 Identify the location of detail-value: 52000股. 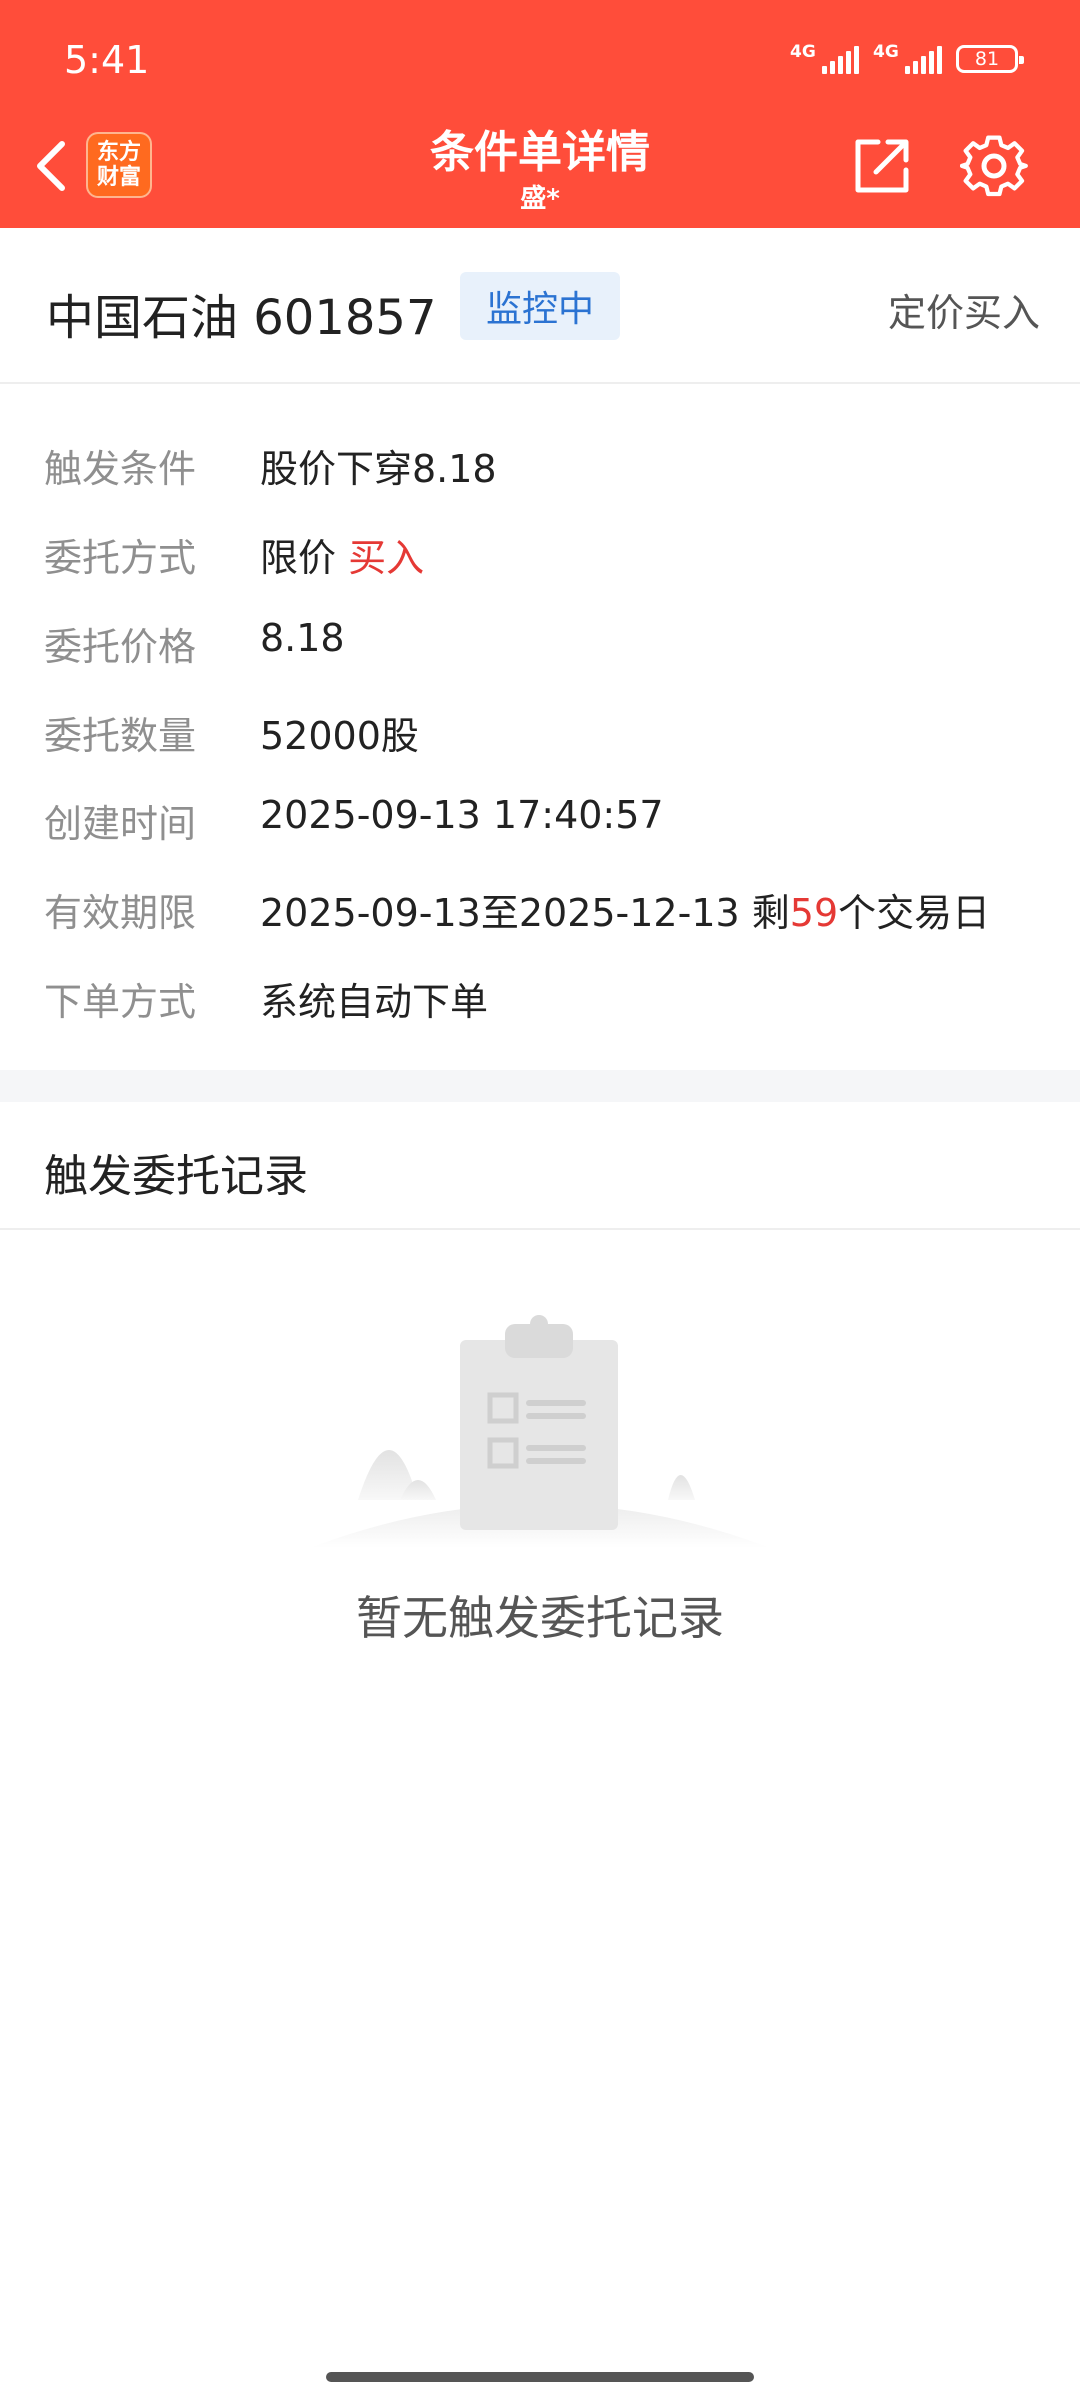
(339, 736).